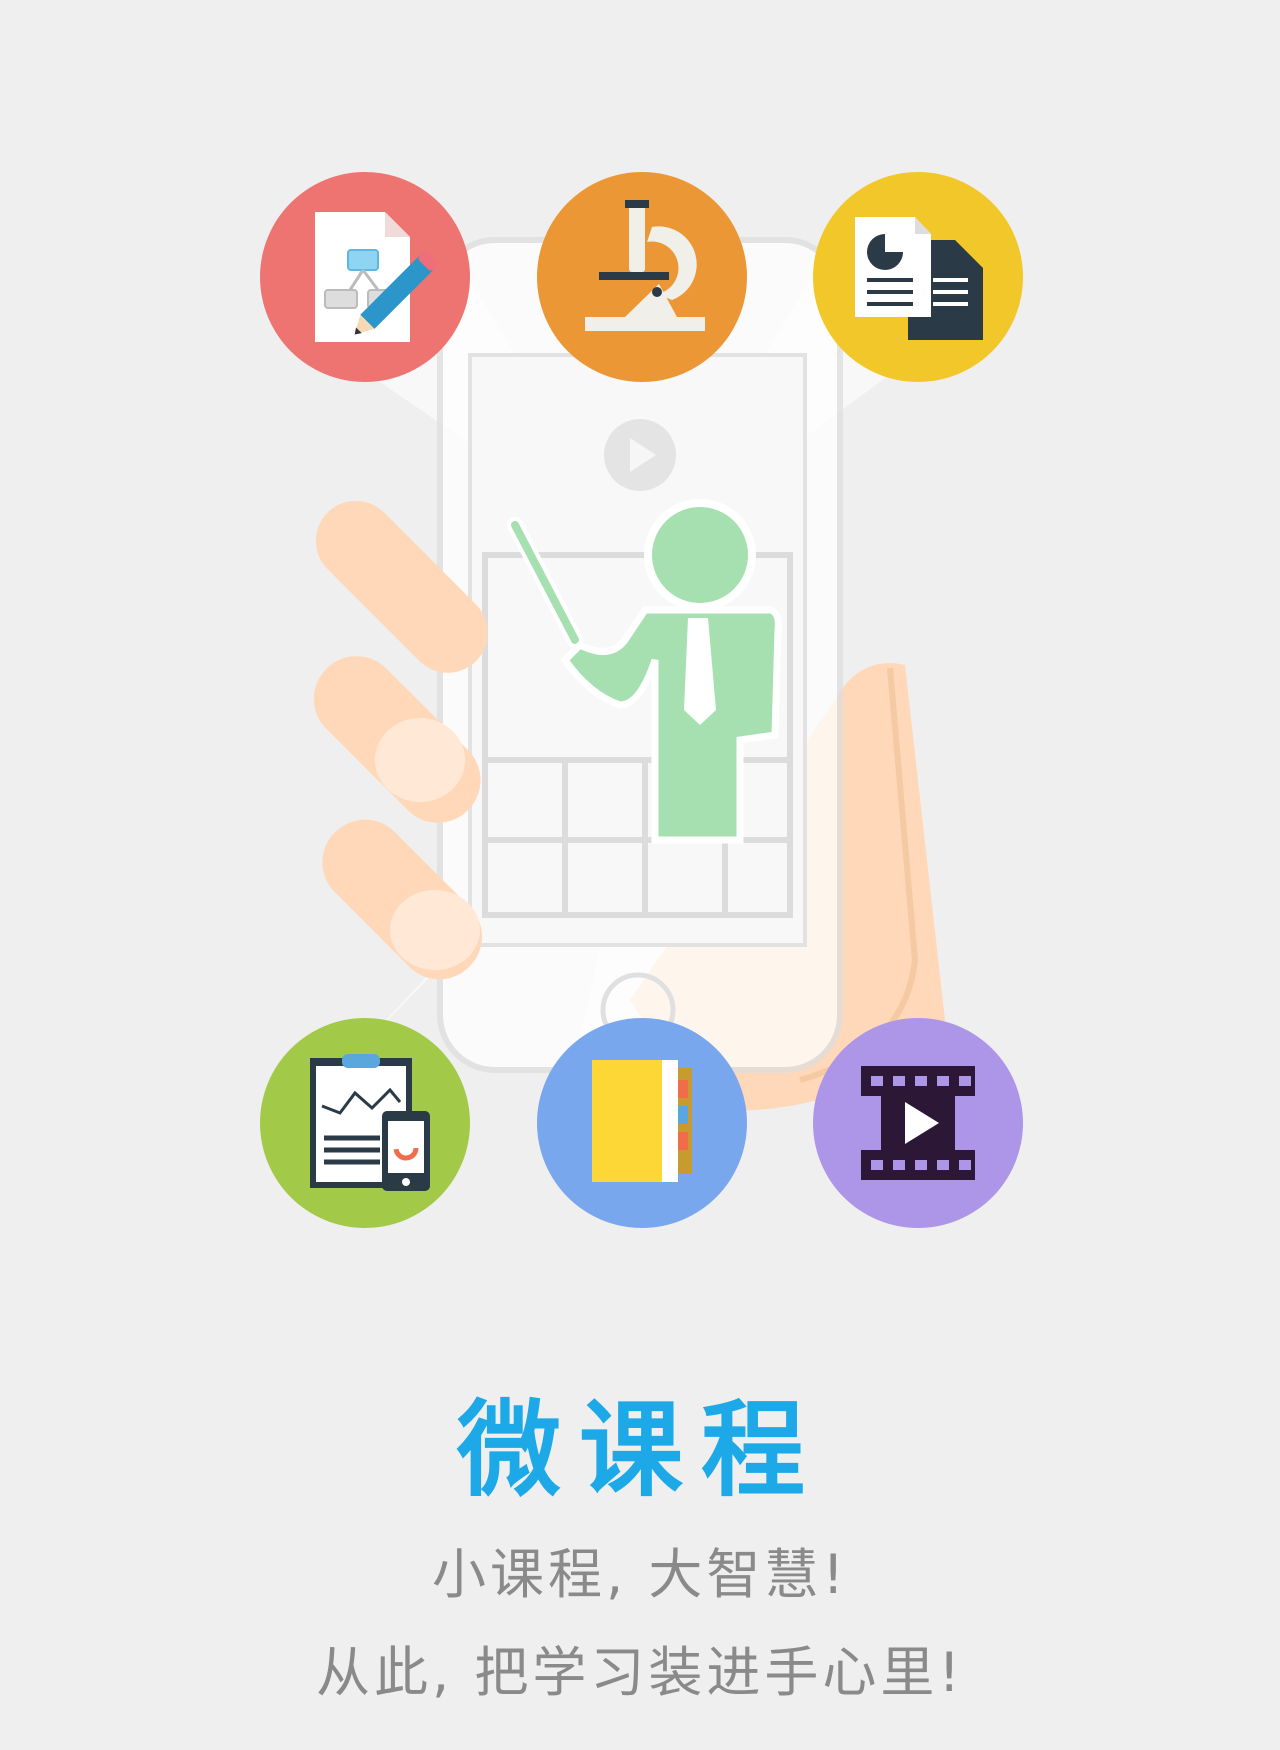  Describe the element at coordinates (365, 1123) in the screenshot. I see `clipboard-chart-icon` at that location.